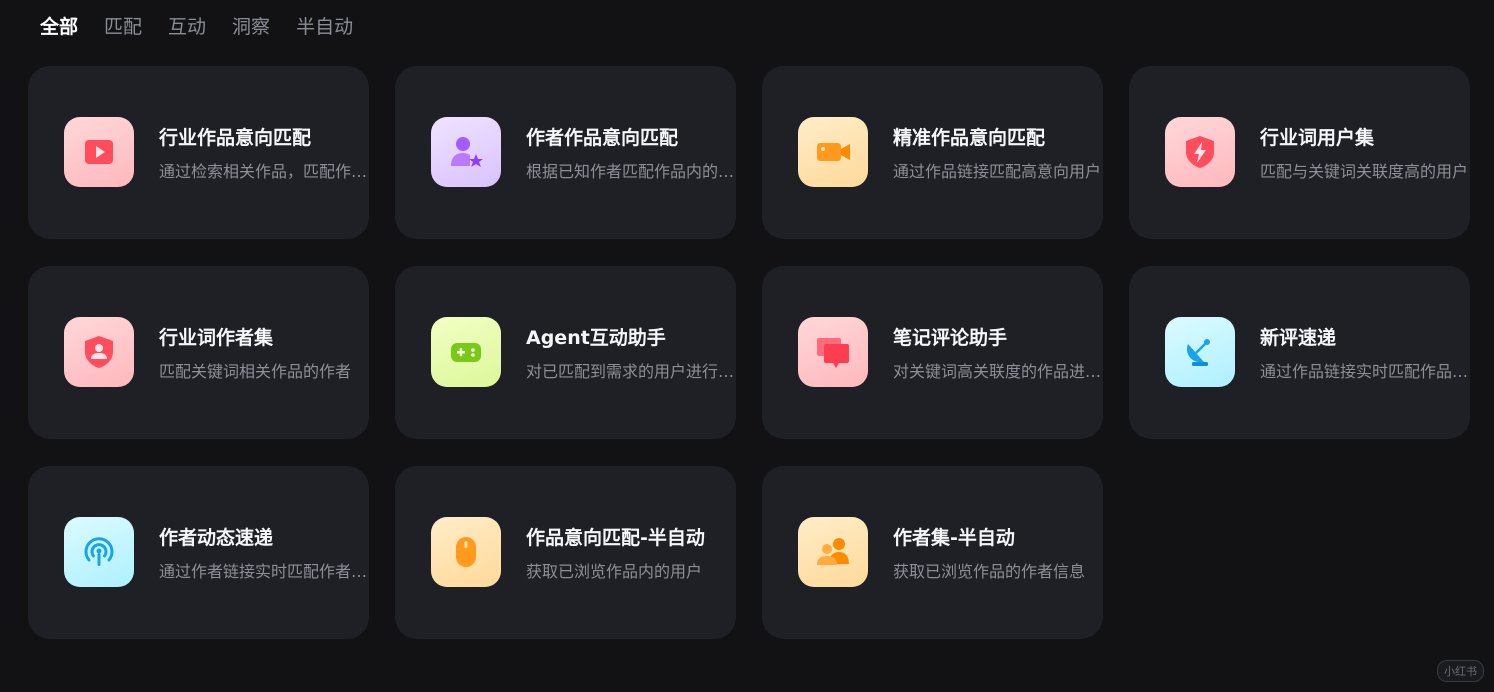  I want to click on users-icon, so click(833, 552).